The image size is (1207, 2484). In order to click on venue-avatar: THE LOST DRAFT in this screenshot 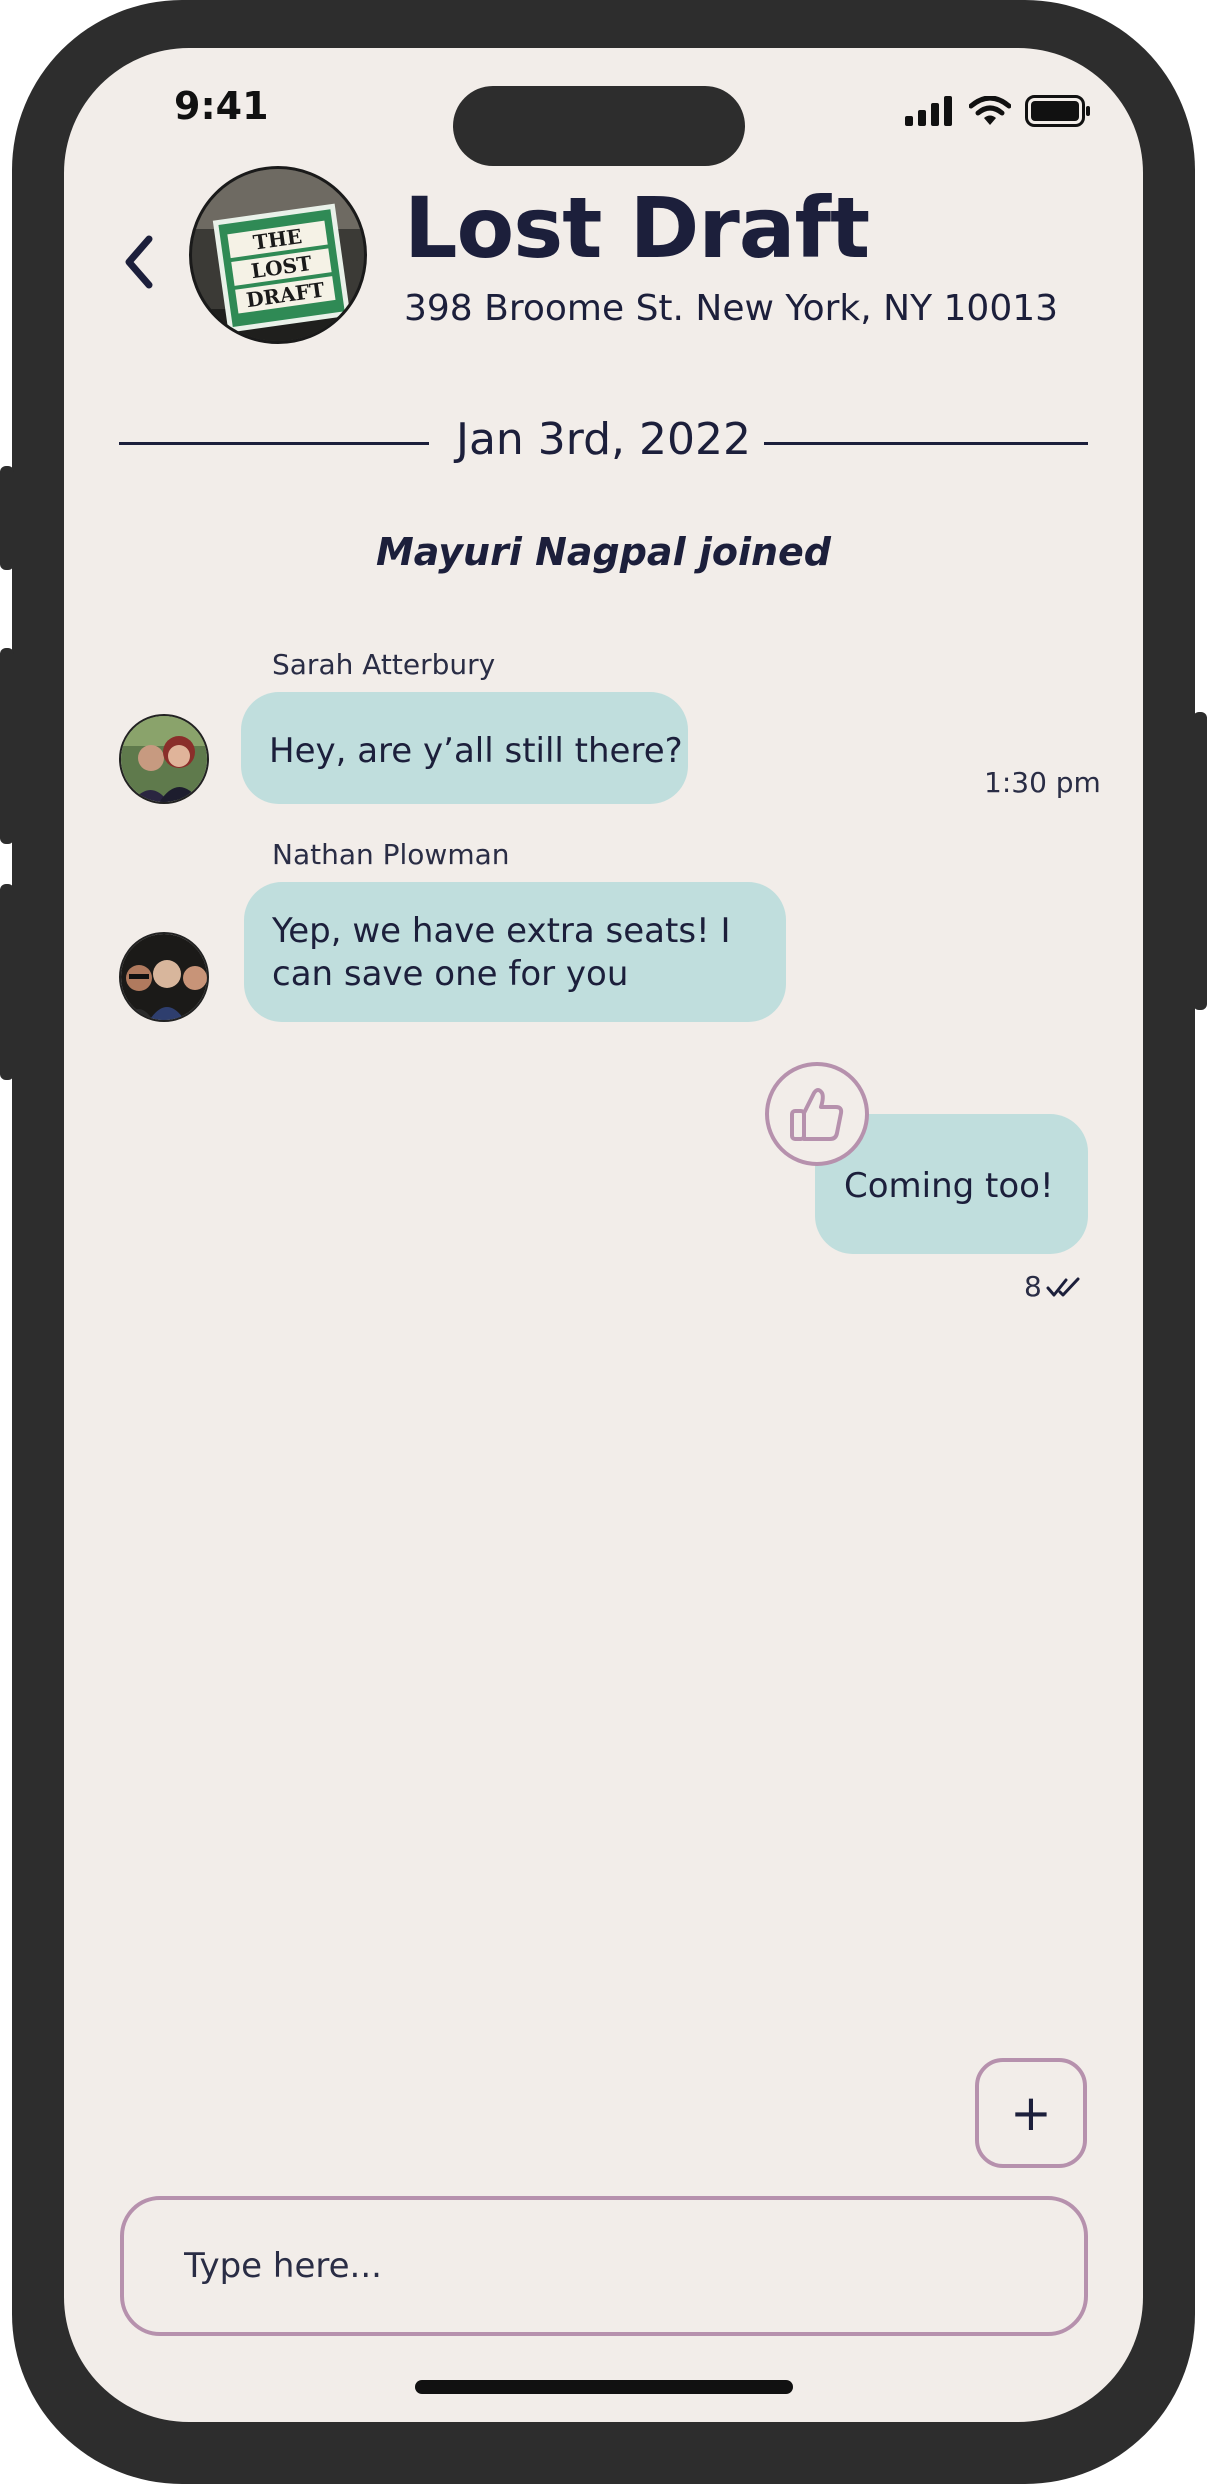, I will do `click(278, 255)`.